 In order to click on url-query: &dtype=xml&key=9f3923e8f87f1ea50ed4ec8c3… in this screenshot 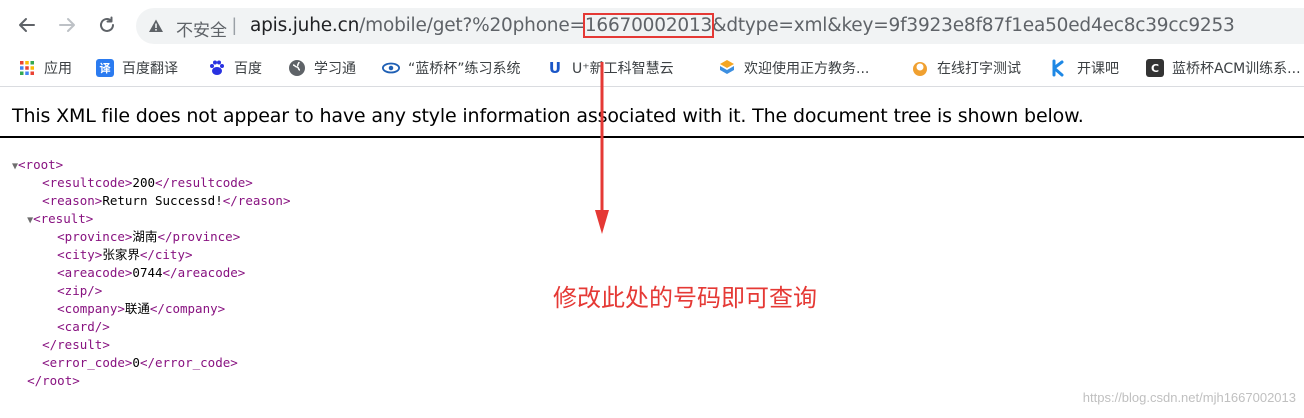, I will do `click(973, 25)`.